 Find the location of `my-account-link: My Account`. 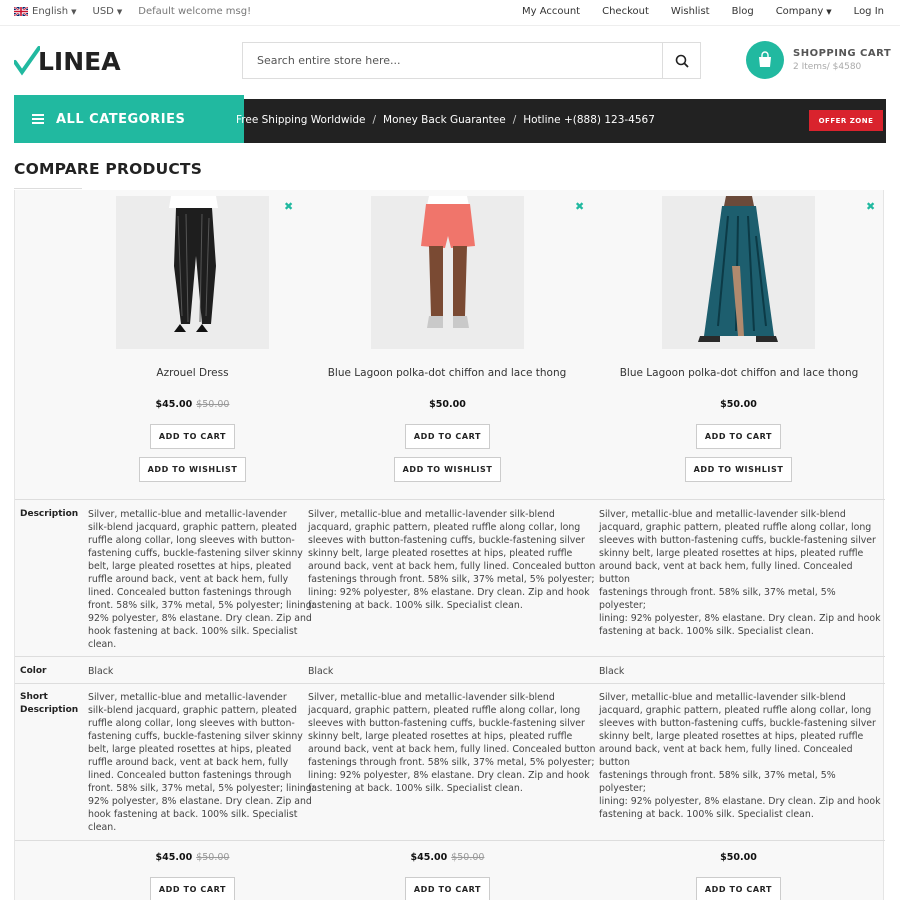

my-account-link: My Account is located at coordinates (551, 11).